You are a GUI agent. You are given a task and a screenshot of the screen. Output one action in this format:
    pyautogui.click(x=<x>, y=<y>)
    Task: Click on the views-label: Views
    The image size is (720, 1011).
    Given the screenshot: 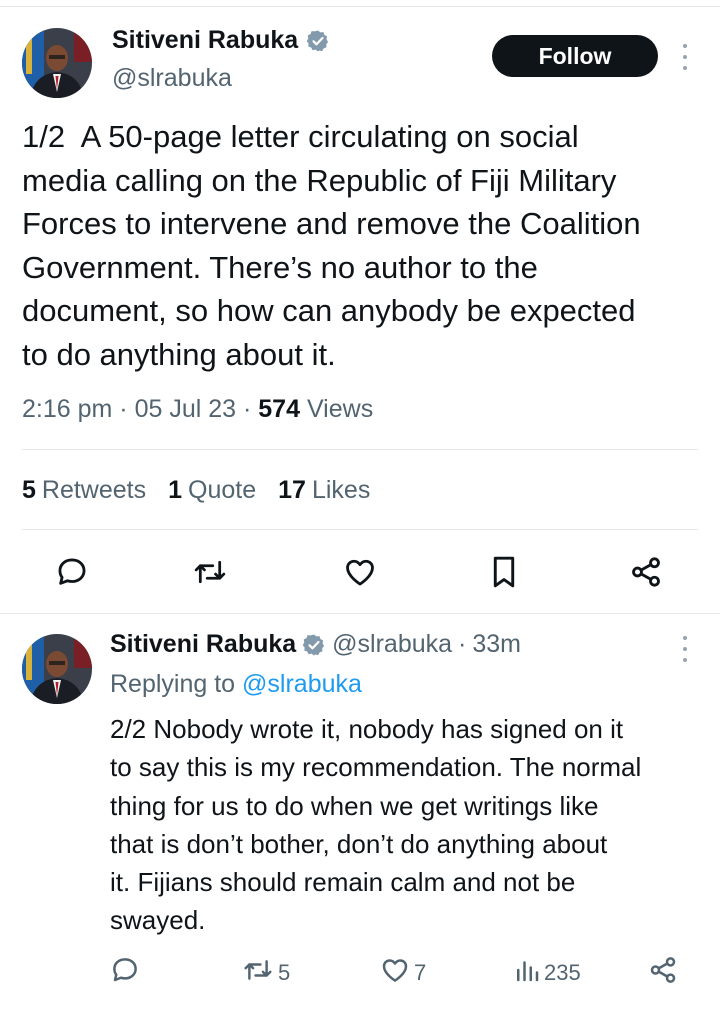 What is the action you would take?
    pyautogui.click(x=340, y=409)
    